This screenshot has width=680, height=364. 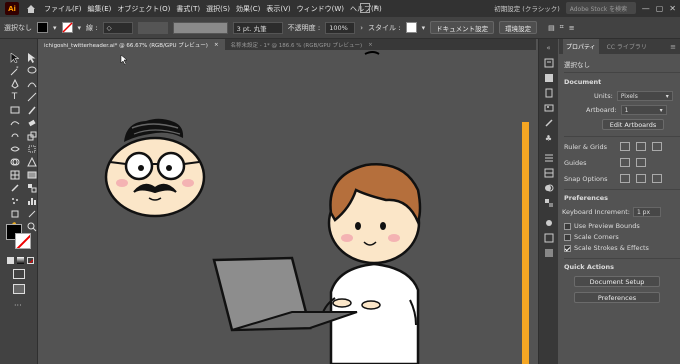 I want to click on menu-select: 選択(S), so click(x=218, y=9).